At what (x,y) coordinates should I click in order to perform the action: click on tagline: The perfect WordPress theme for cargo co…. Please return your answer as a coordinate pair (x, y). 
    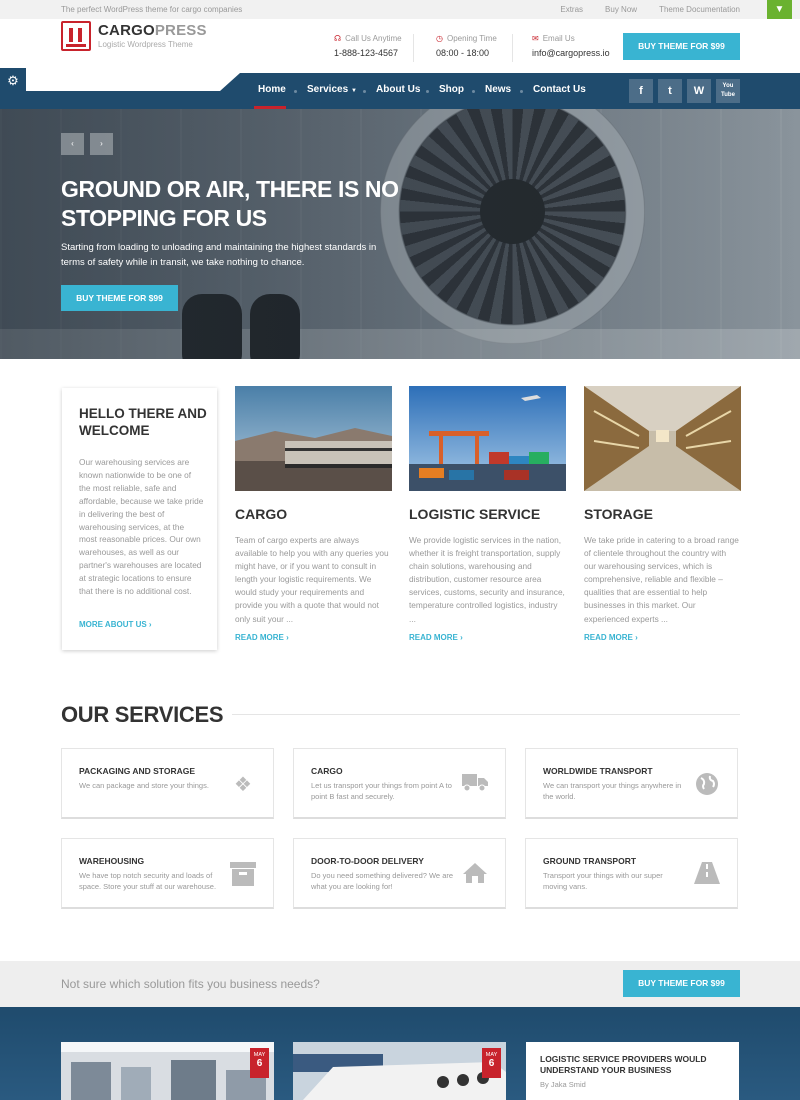
    Looking at the image, I should click on (152, 9).